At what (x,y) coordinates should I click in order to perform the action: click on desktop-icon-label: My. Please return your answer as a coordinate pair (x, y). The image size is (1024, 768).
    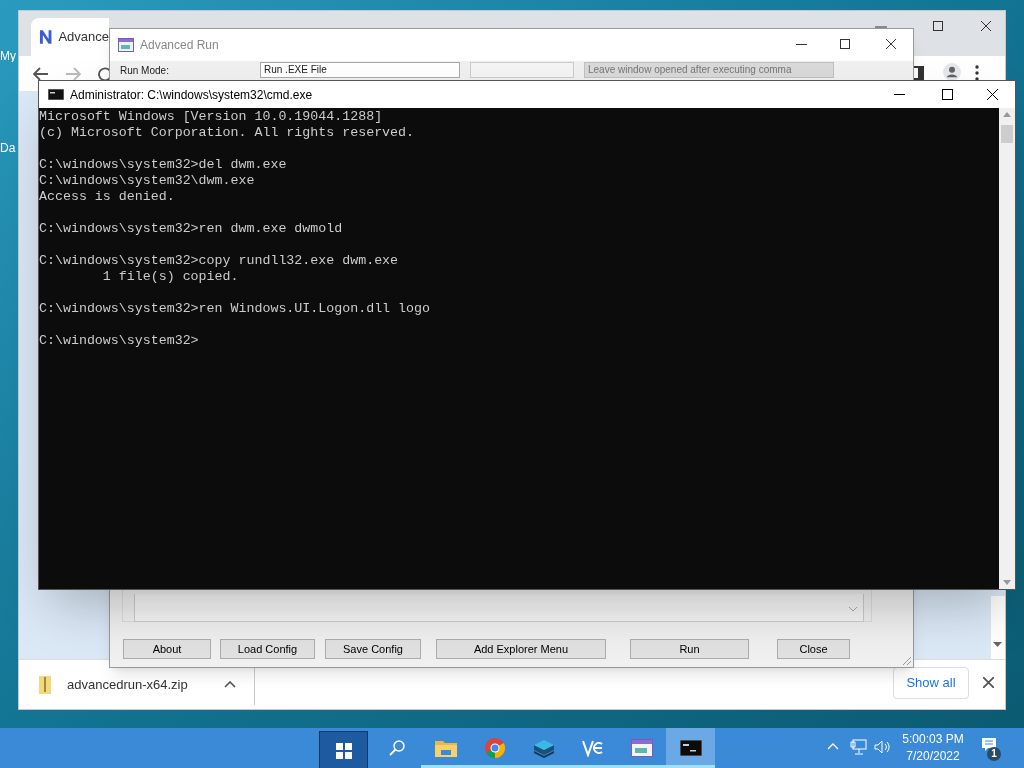
    Looking at the image, I should click on (8, 56).